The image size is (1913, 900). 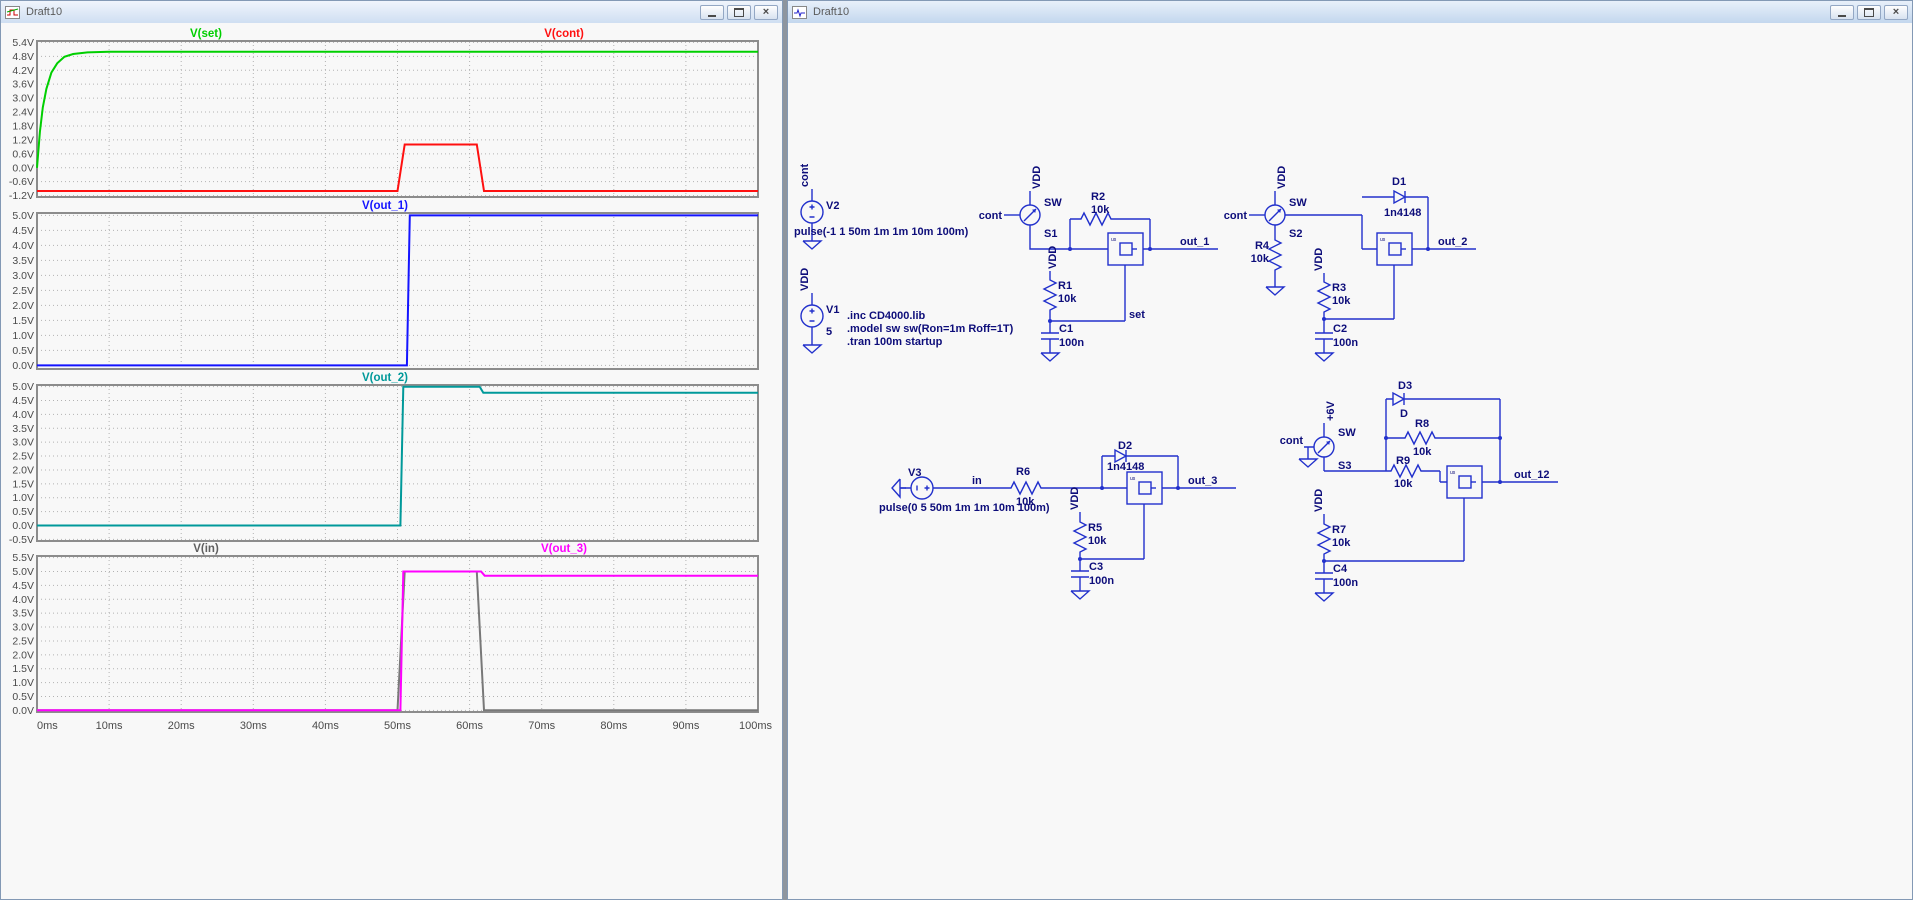 What do you see at coordinates (1125, 446) in the screenshot?
I see `component-name: D2` at bounding box center [1125, 446].